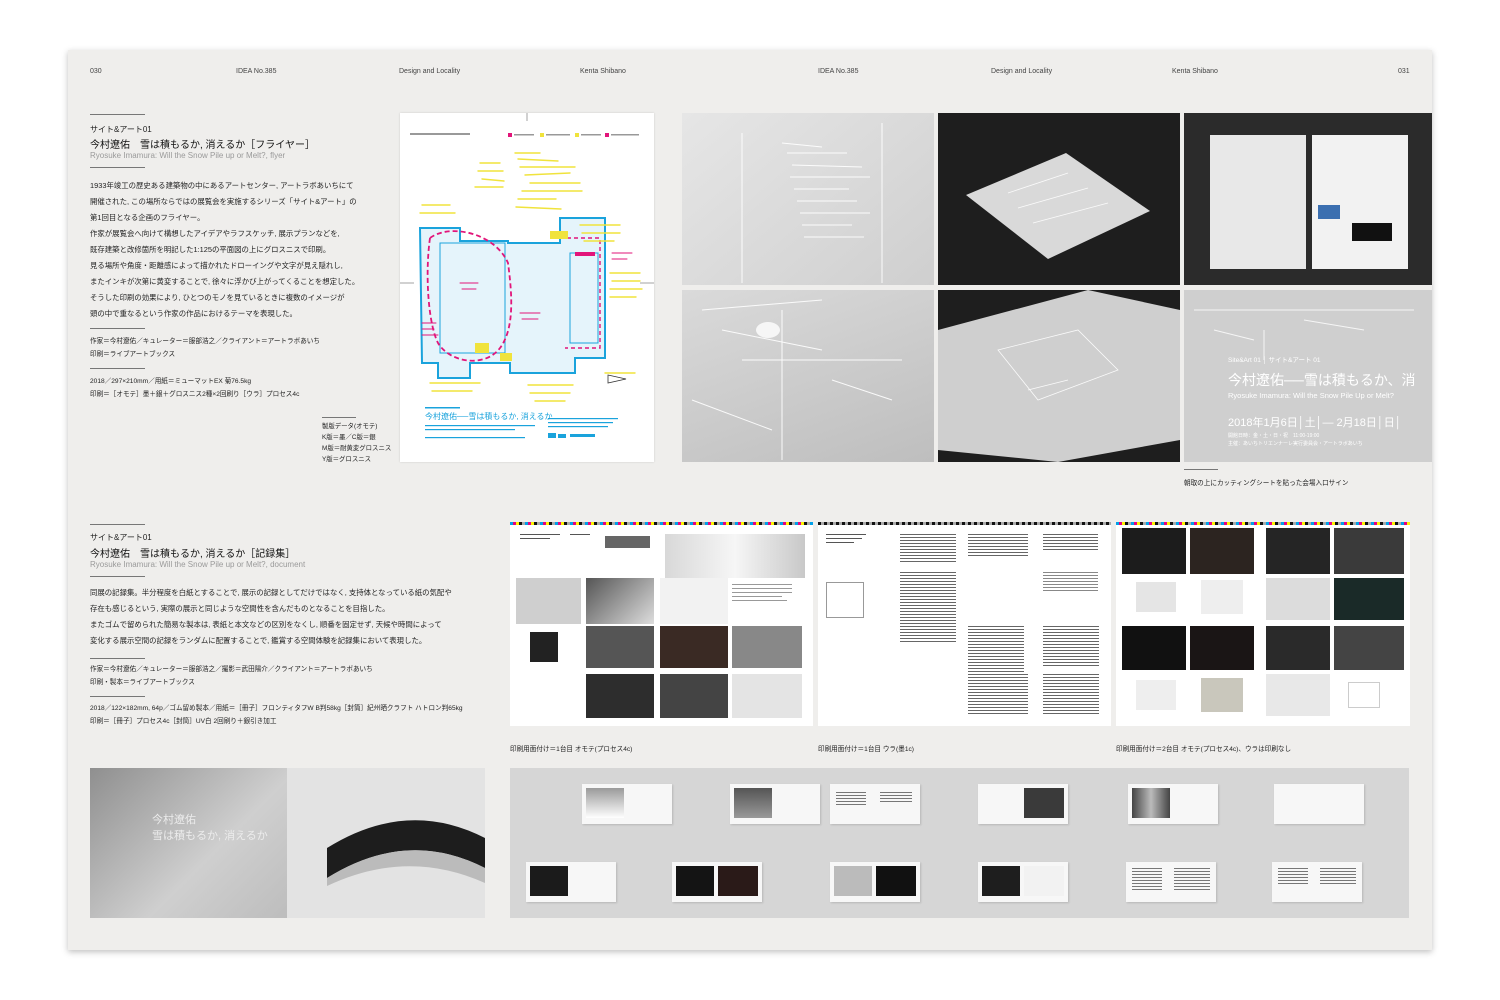 This screenshot has width=1500, height=1000. Describe the element at coordinates (866, 749) in the screenshot. I see `sheet-caption-2: 印刷用面付け＝1台目 ウラ(墨1c)` at that location.